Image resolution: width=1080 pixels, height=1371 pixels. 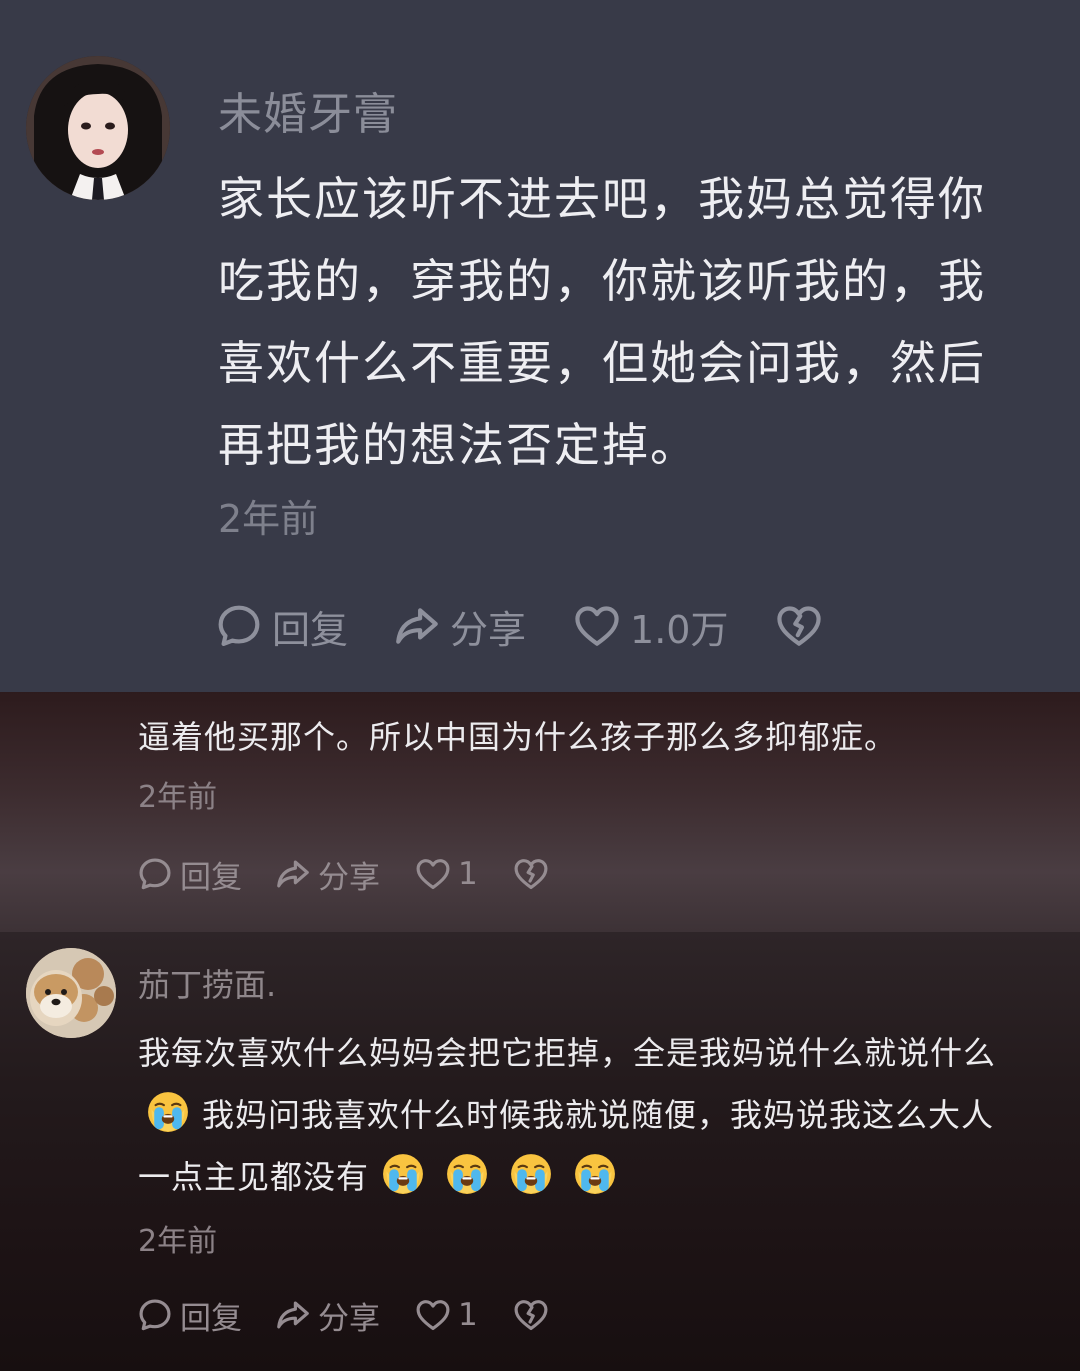 I want to click on avatar-dog, so click(x=71, y=993).